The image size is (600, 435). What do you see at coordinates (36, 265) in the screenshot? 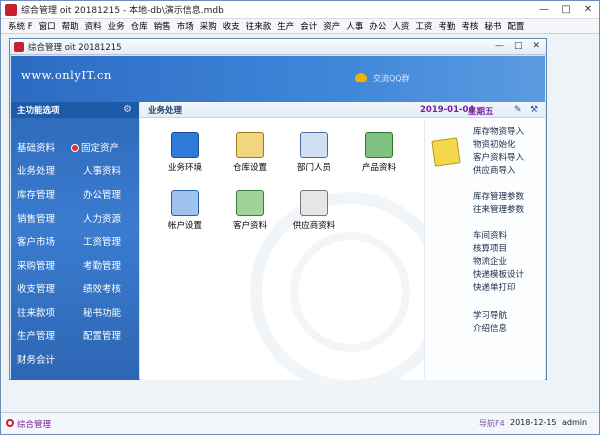
I see `nav-purchase: 采购管理` at bounding box center [36, 265].